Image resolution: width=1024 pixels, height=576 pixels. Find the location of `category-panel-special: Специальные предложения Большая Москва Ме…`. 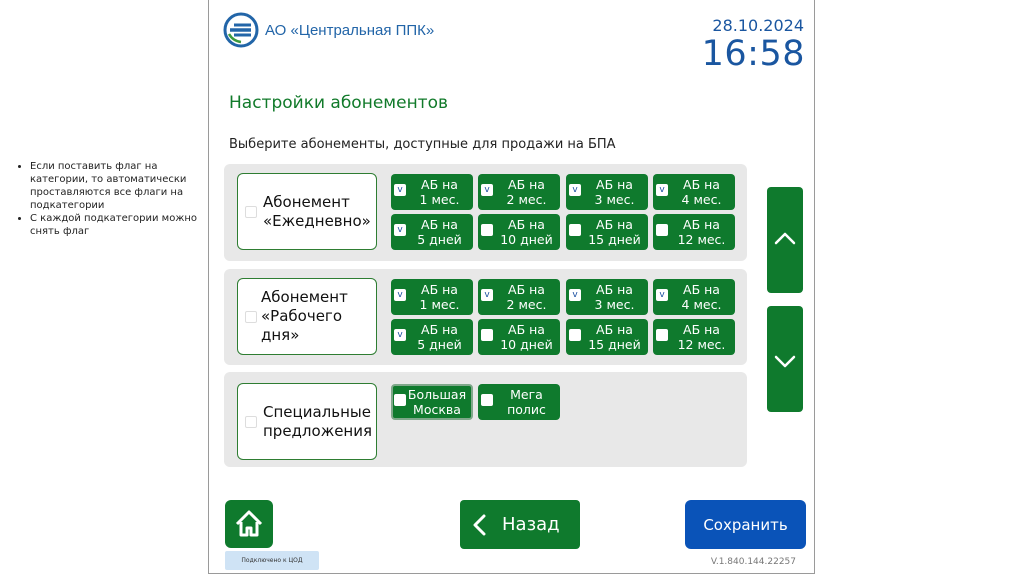

category-panel-special: Специальные предложения Большая Москва Ме… is located at coordinates (485, 419).